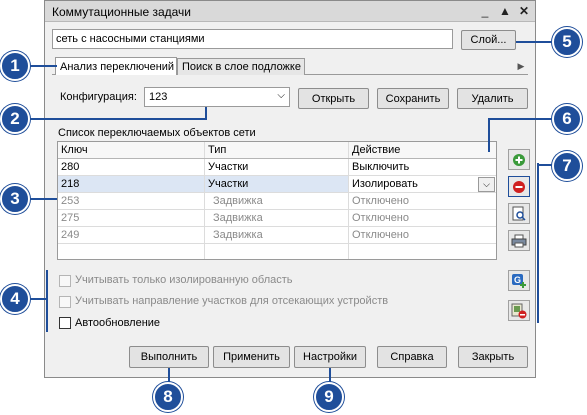 The image size is (587, 415). What do you see at coordinates (521, 66) in the screenshot?
I see `tab-scroll-right-icon: ▶` at bounding box center [521, 66].